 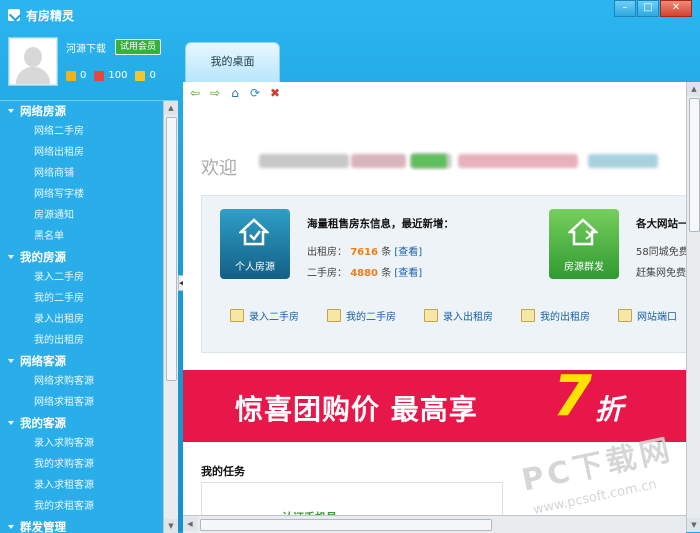 What do you see at coordinates (138, 47) in the screenshot?
I see `trial-member-button: 试用会员` at bounding box center [138, 47].